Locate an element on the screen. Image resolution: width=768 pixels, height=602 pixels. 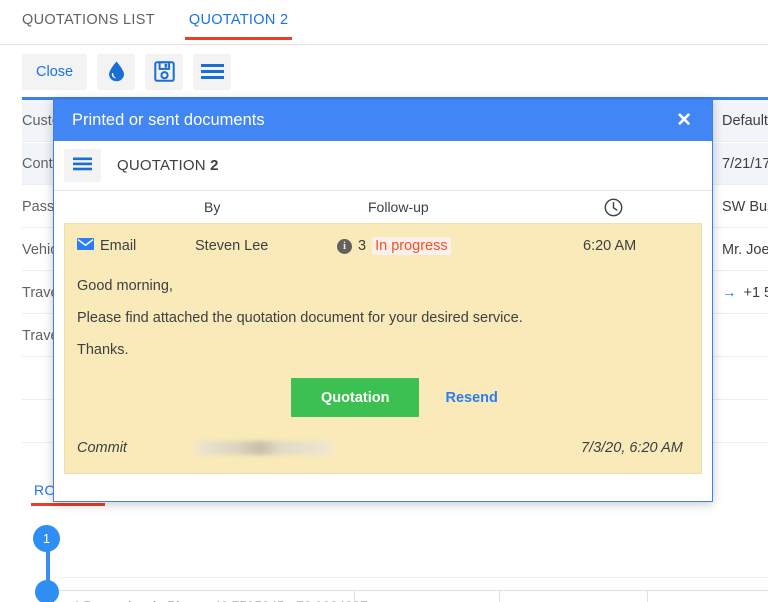
toolbar: Close is located at coordinates (384, 71).